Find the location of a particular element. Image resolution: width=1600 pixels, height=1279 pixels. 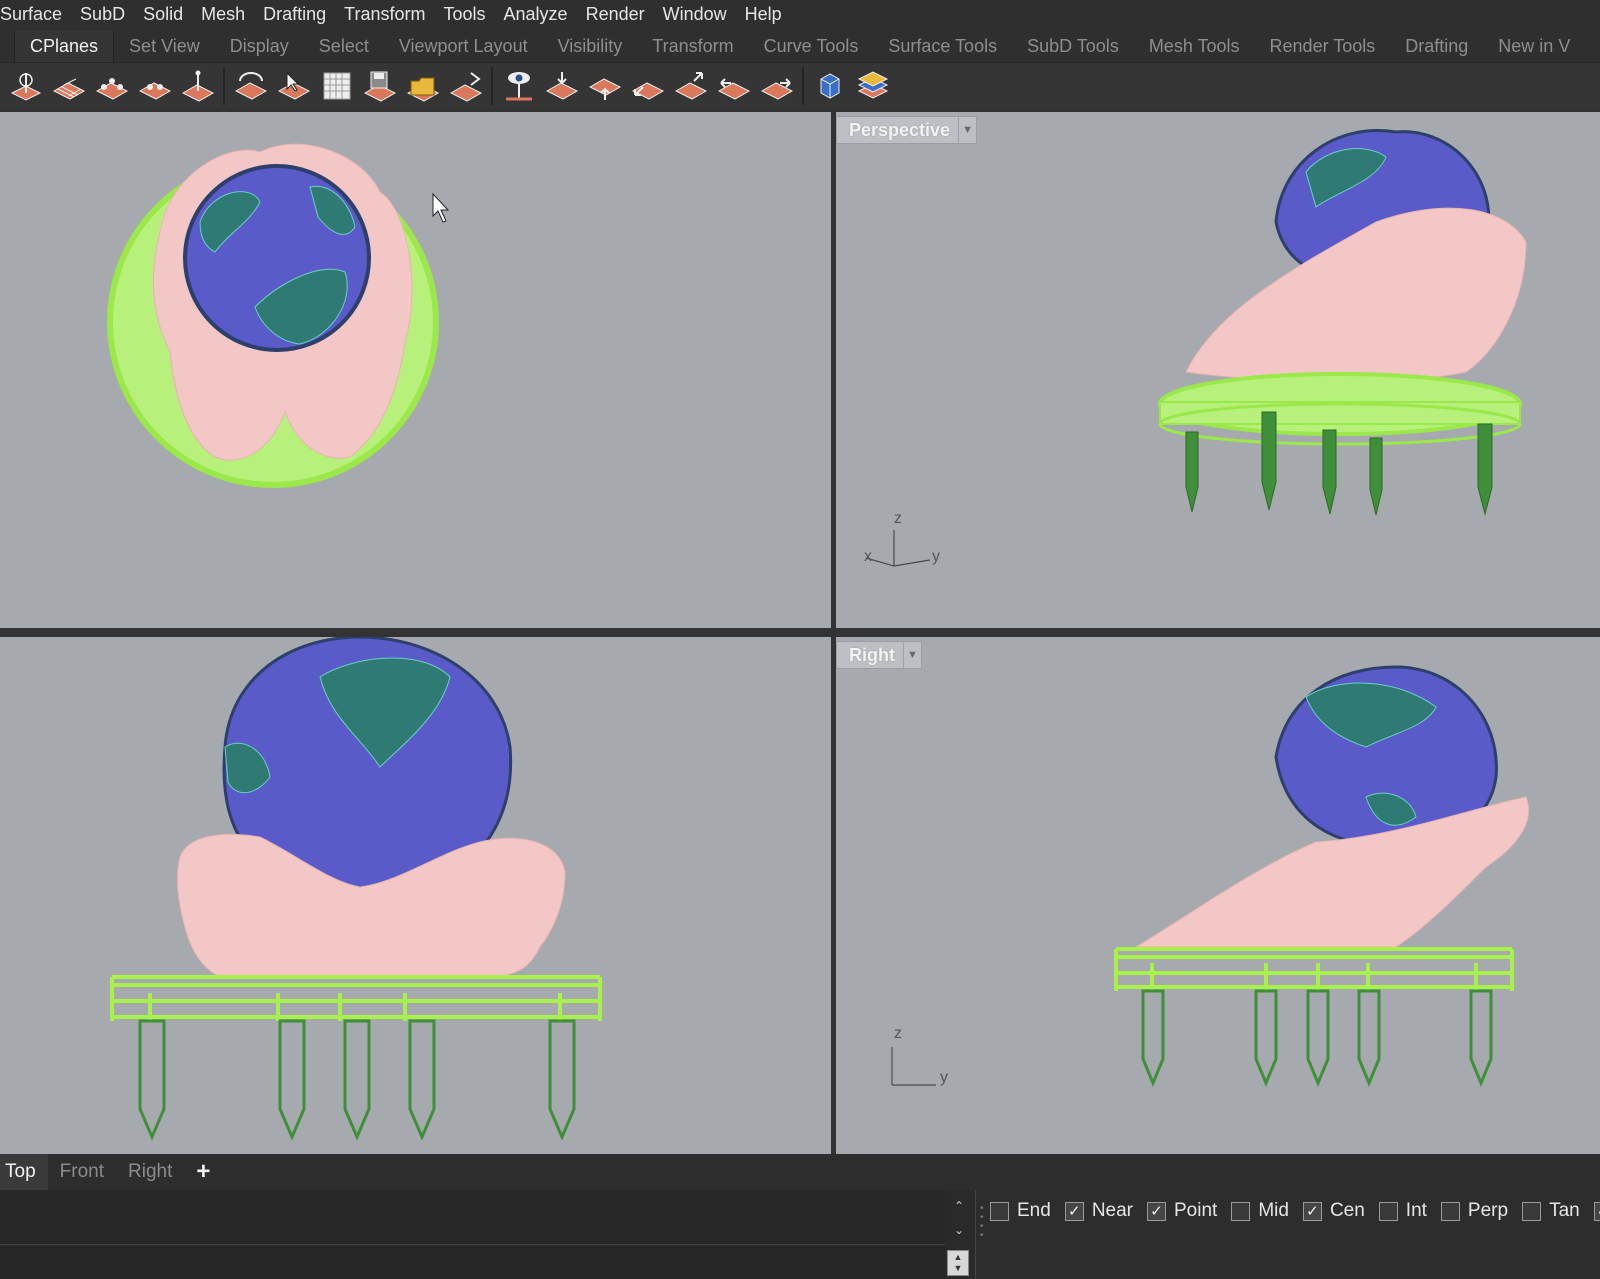

viewport-label-right: Right ▼ is located at coordinates (879, 655).